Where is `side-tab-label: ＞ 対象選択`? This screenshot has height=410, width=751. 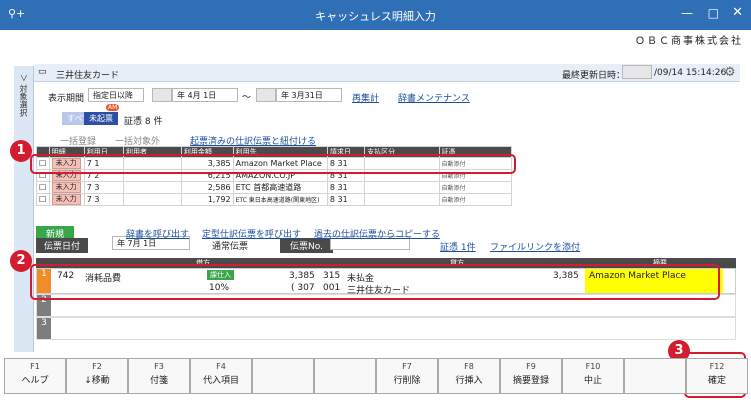
side-tab-label: ＞ 対象選択 is located at coordinates (23, 95).